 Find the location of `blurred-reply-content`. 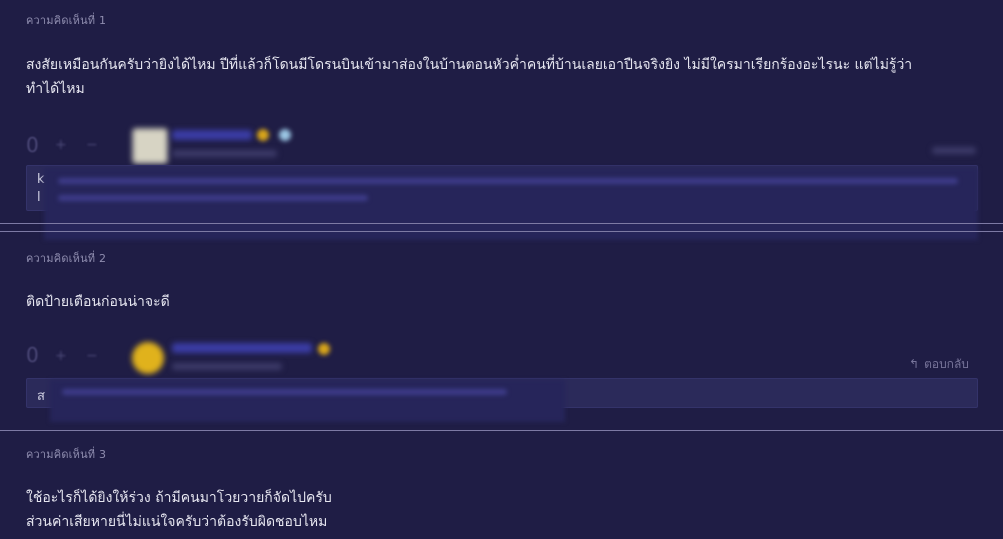

blurred-reply-content is located at coordinates (307, 401).